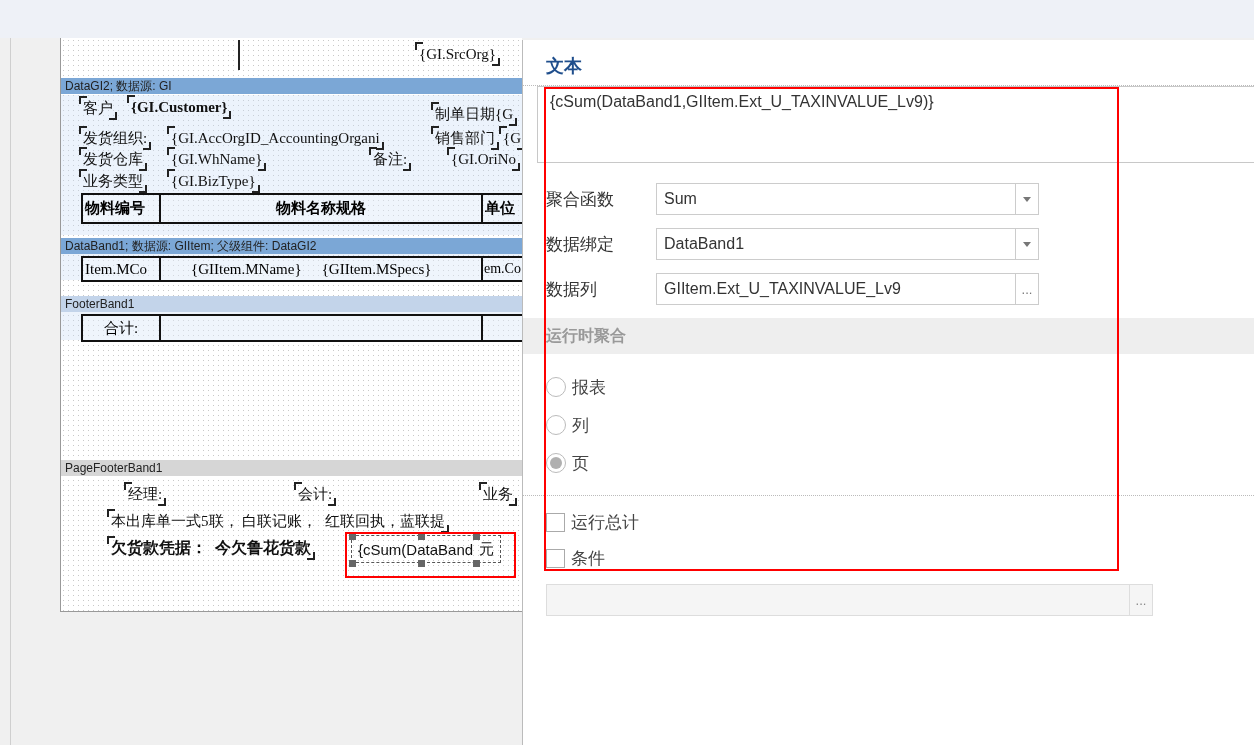 The width and height of the screenshot is (1254, 745). What do you see at coordinates (588, 558) in the screenshot?
I see `checkbox-label: 条件` at bounding box center [588, 558].